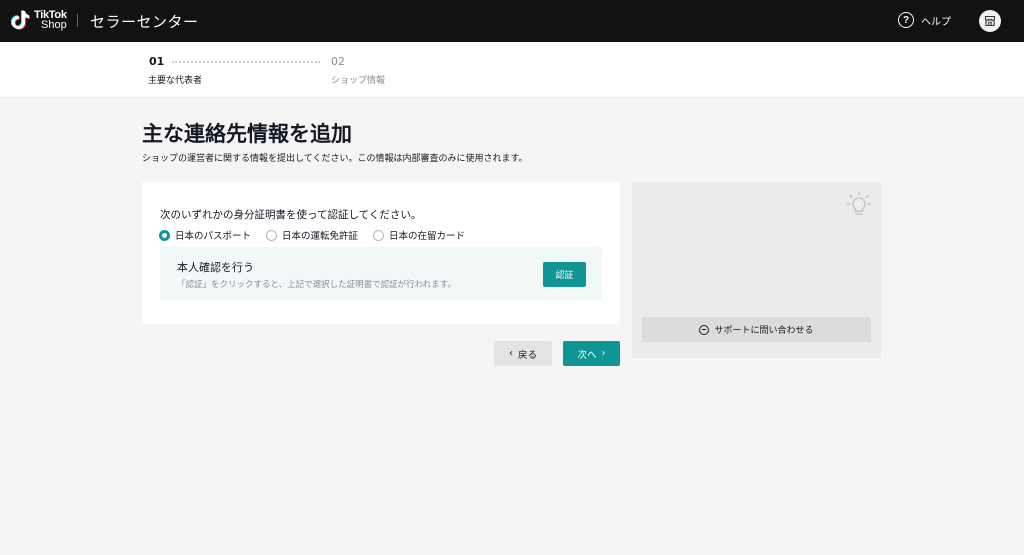 This screenshot has height=555, width=1024. I want to click on store-icon, so click(990, 21).